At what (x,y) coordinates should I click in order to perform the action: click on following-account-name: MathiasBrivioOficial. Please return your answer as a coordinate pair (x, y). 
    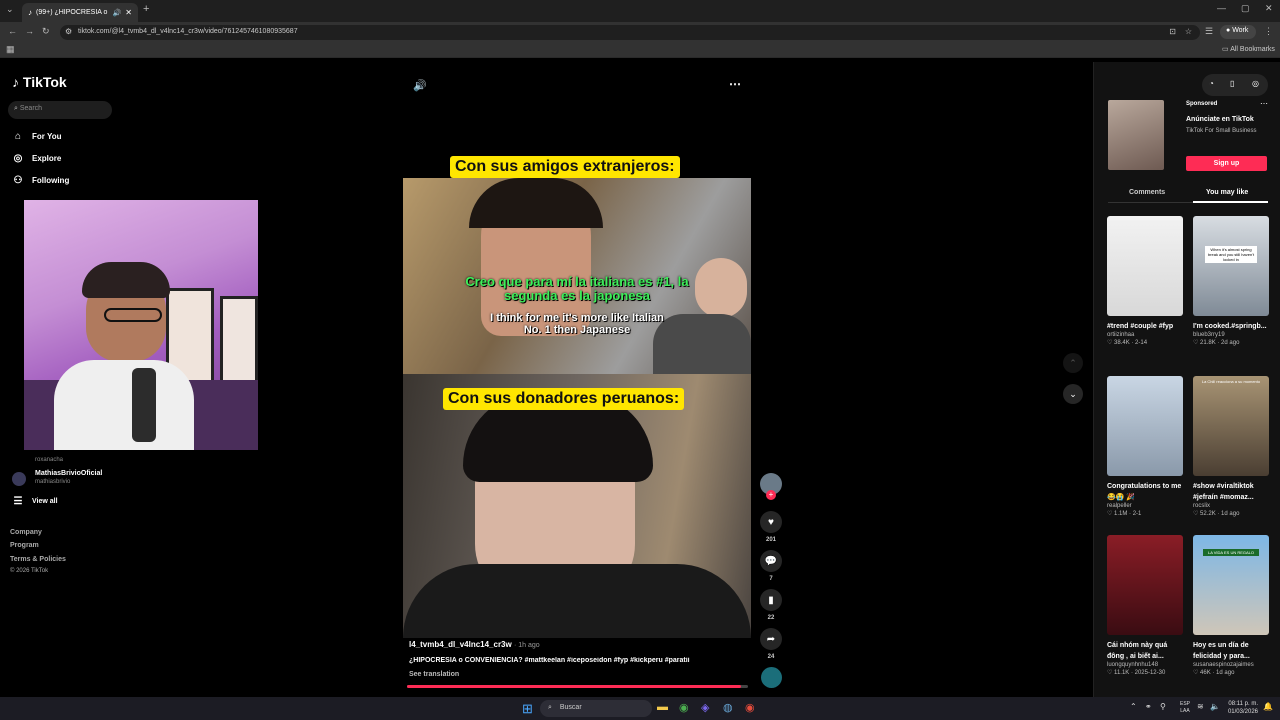
    Looking at the image, I should click on (68, 473).